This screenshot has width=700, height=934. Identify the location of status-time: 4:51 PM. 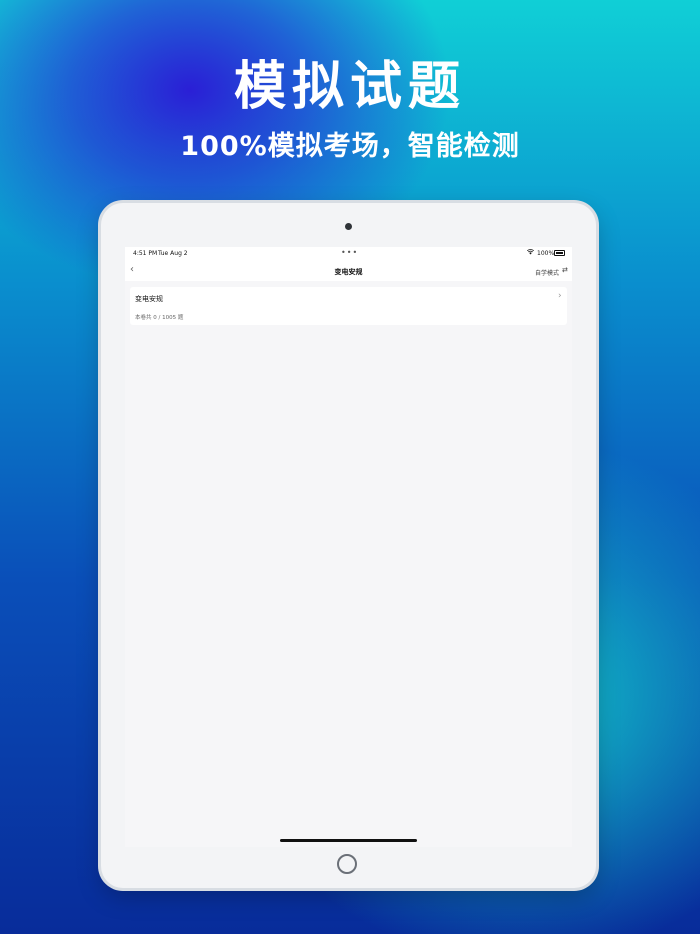
(145, 253).